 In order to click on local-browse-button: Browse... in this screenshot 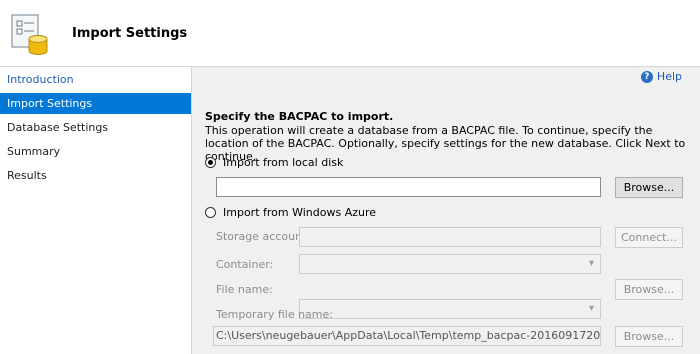, I will do `click(649, 187)`.